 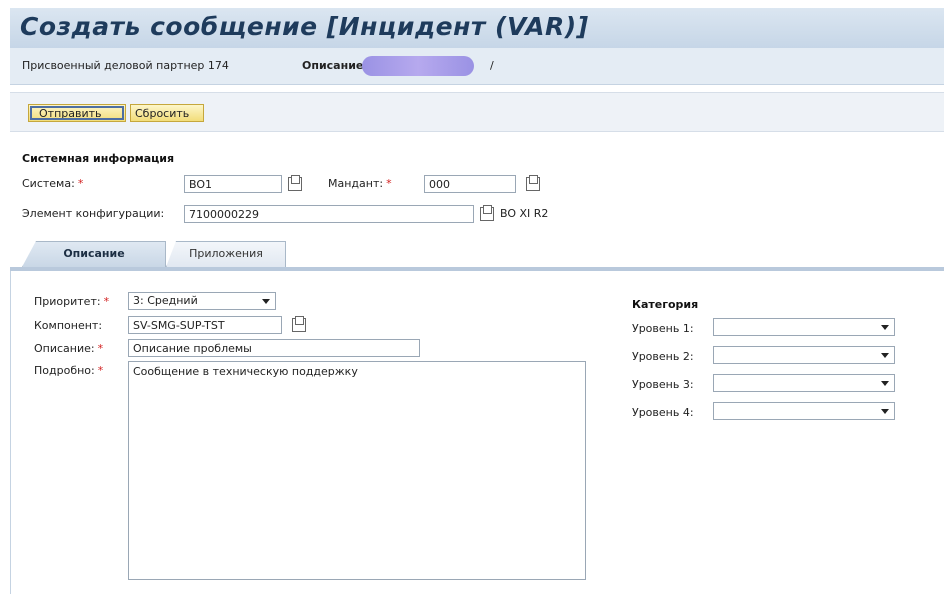 What do you see at coordinates (333, 65) in the screenshot?
I see `description-info-label: Описание` at bounding box center [333, 65].